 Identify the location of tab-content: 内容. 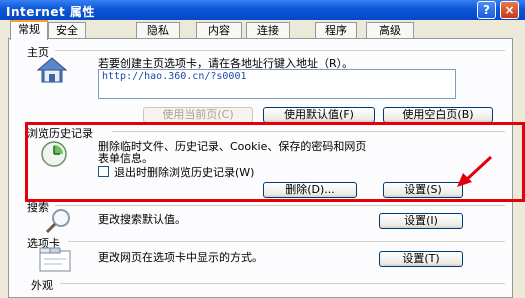
(219, 30).